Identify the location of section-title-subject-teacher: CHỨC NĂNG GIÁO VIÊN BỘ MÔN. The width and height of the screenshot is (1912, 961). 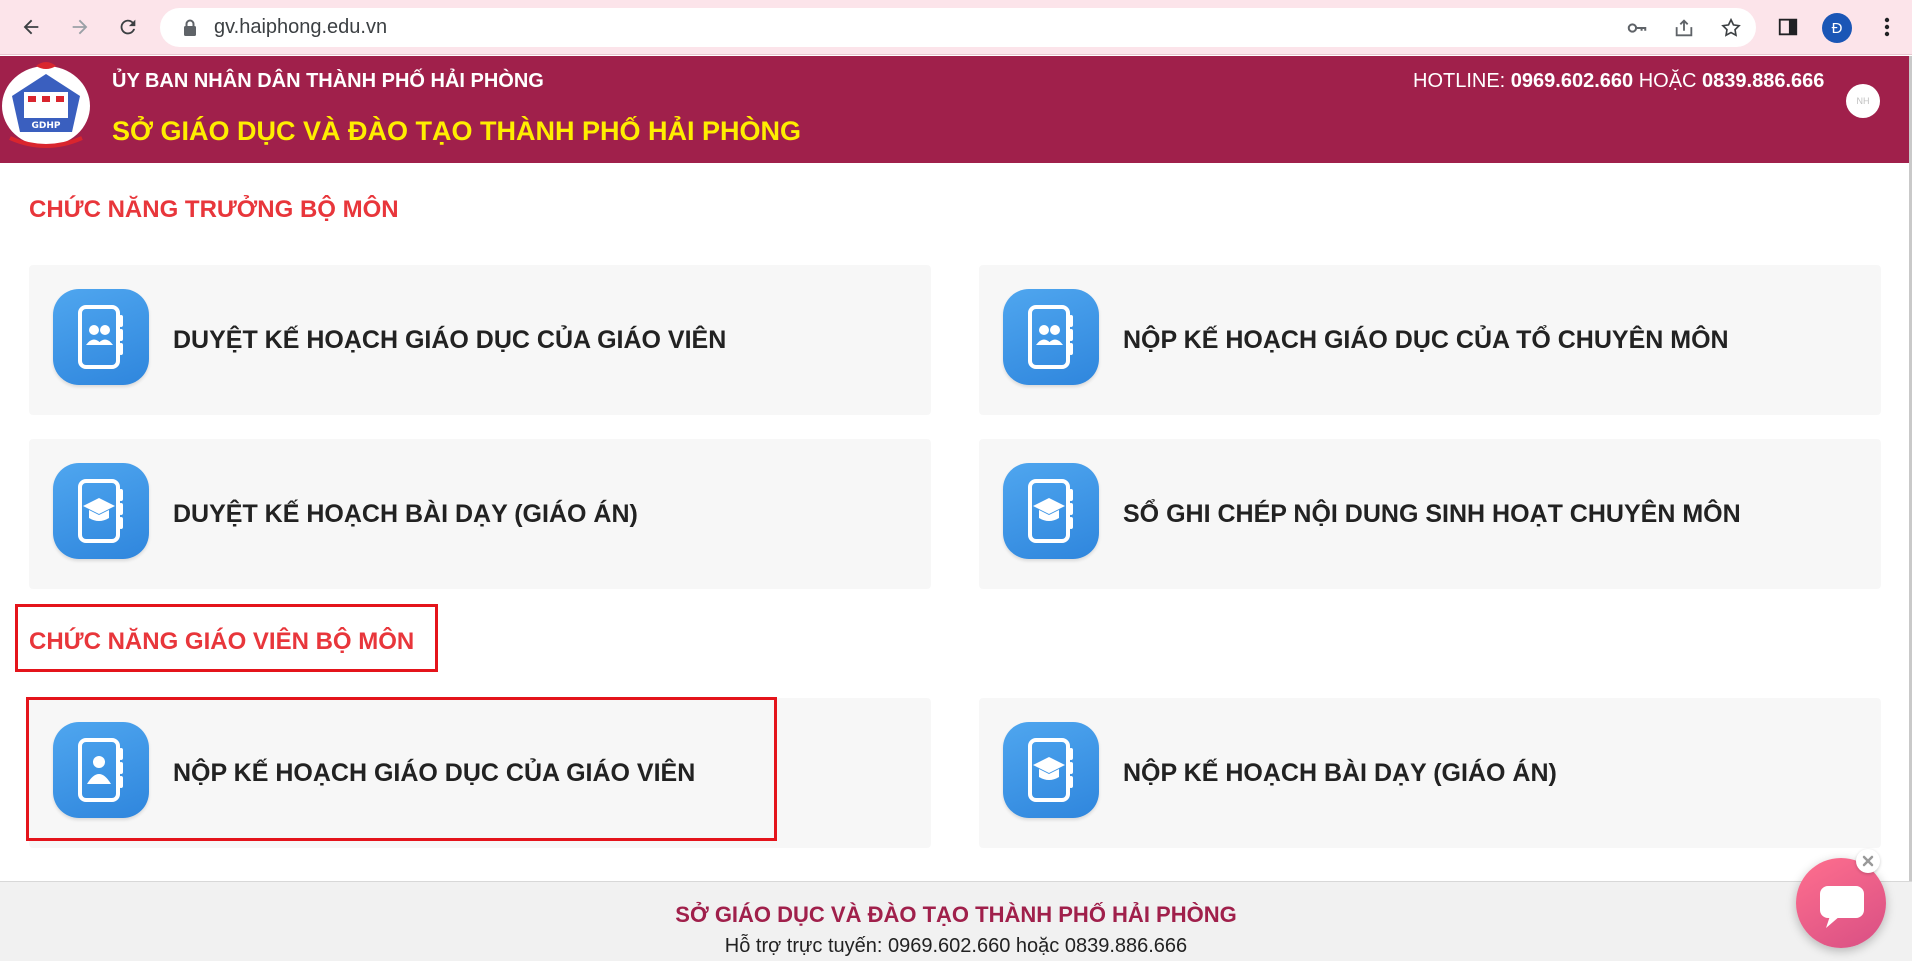
(222, 641).